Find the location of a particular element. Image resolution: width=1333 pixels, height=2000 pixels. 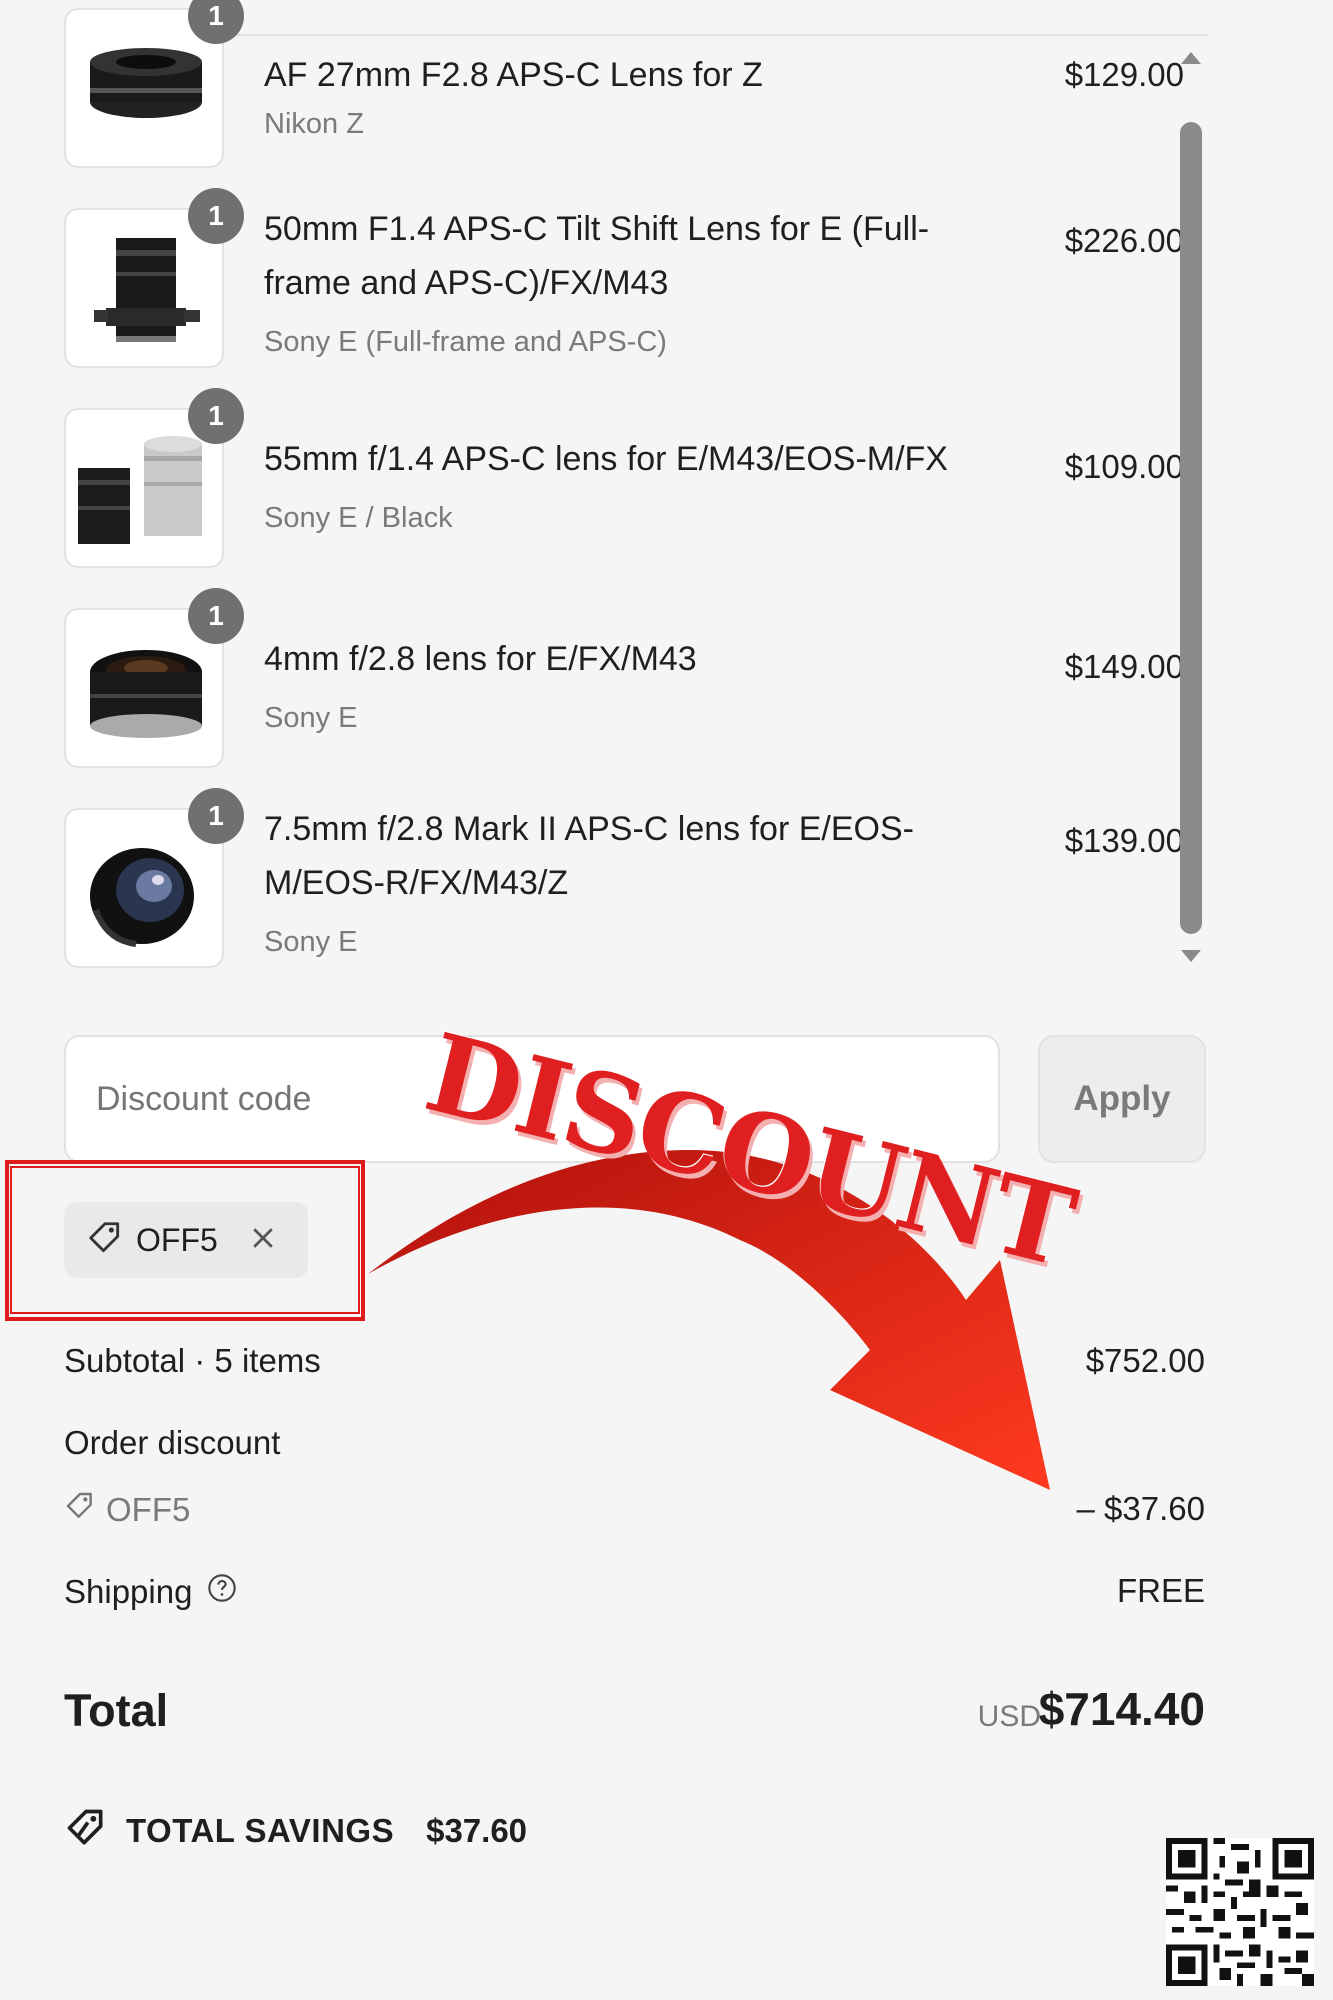

product-price: $139.00 is located at coordinates (1124, 840).